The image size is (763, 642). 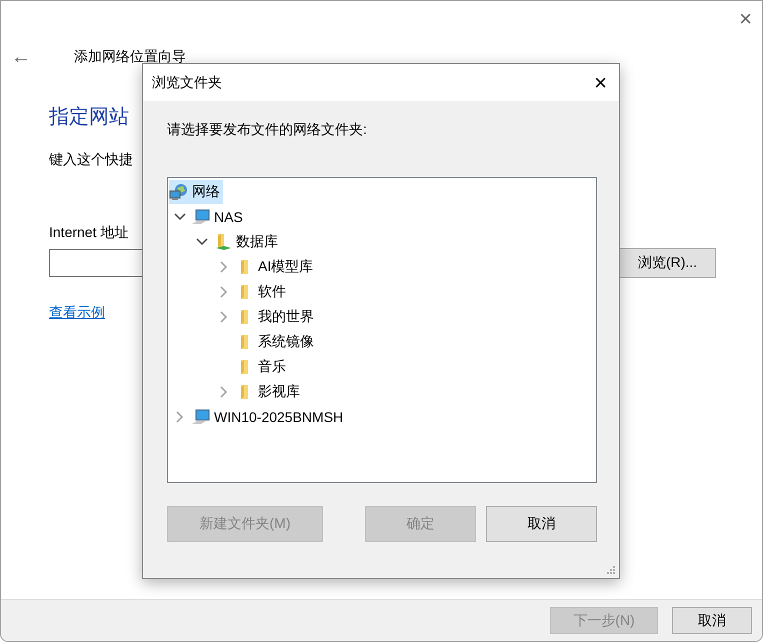 I want to click on tree-item: 影视库, so click(x=269, y=392).